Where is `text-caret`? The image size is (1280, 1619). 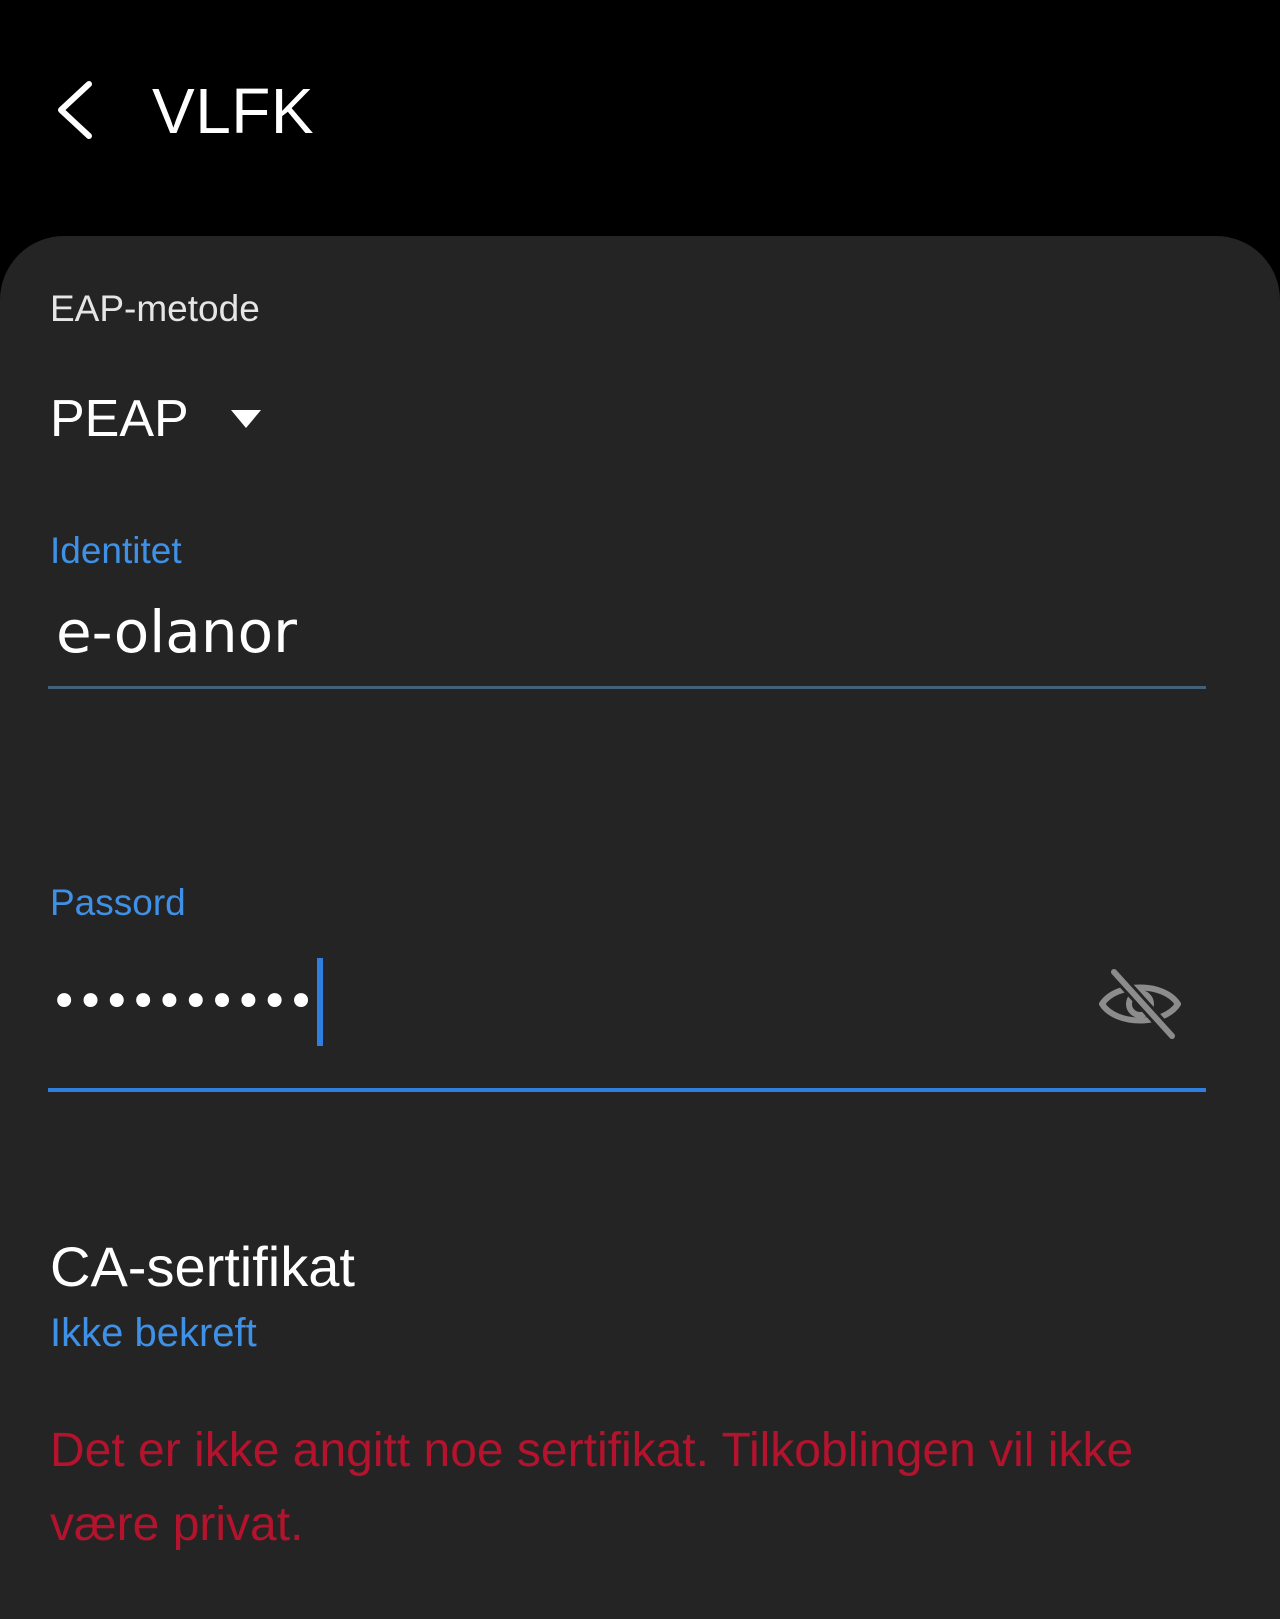 text-caret is located at coordinates (320, 1002).